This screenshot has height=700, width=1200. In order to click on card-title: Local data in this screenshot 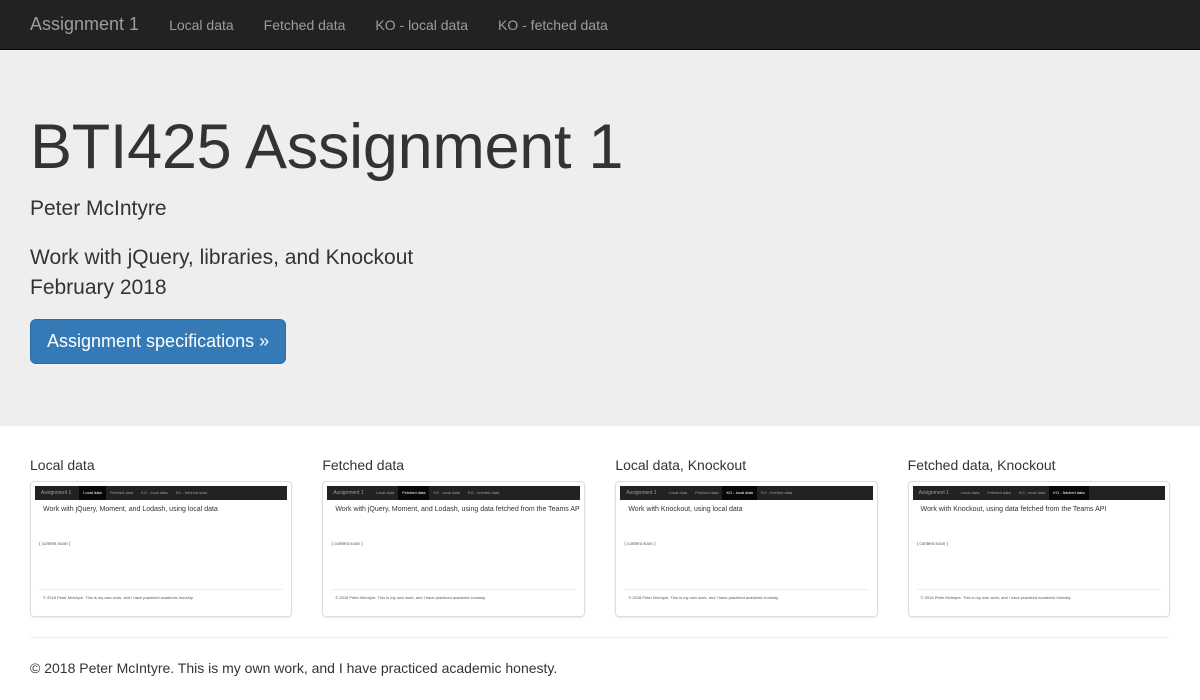, I will do `click(62, 465)`.